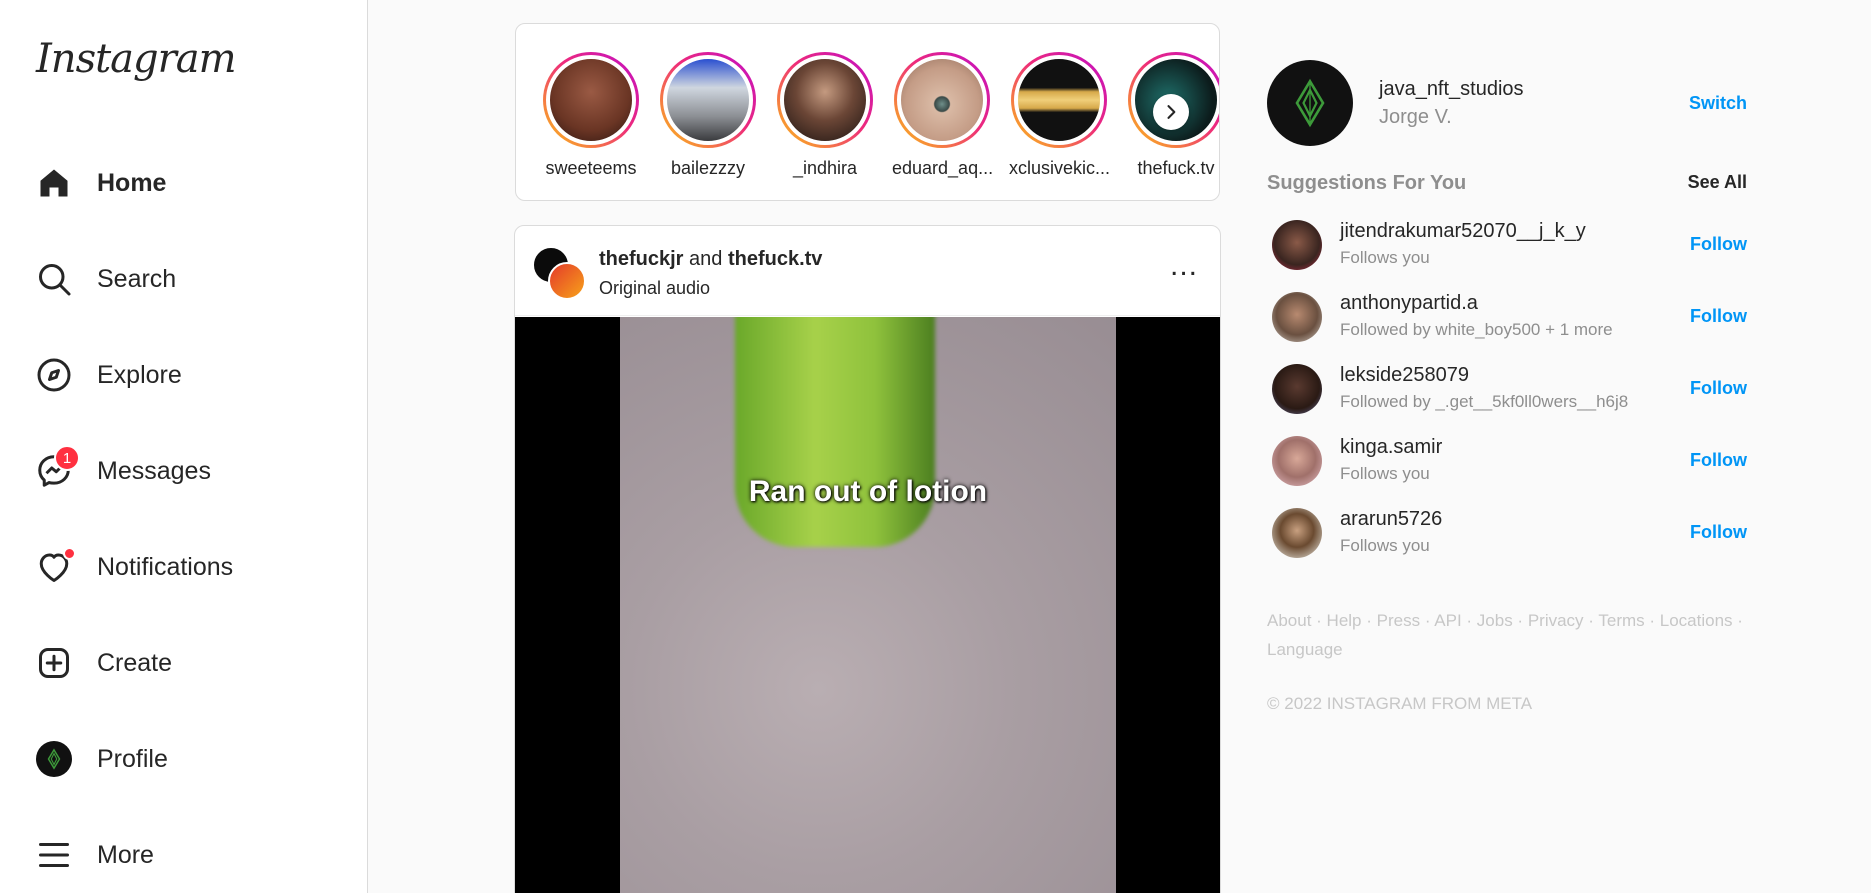 The image size is (1871, 893). What do you see at coordinates (165, 566) in the screenshot?
I see `nav-notifications-label: Notifications` at bounding box center [165, 566].